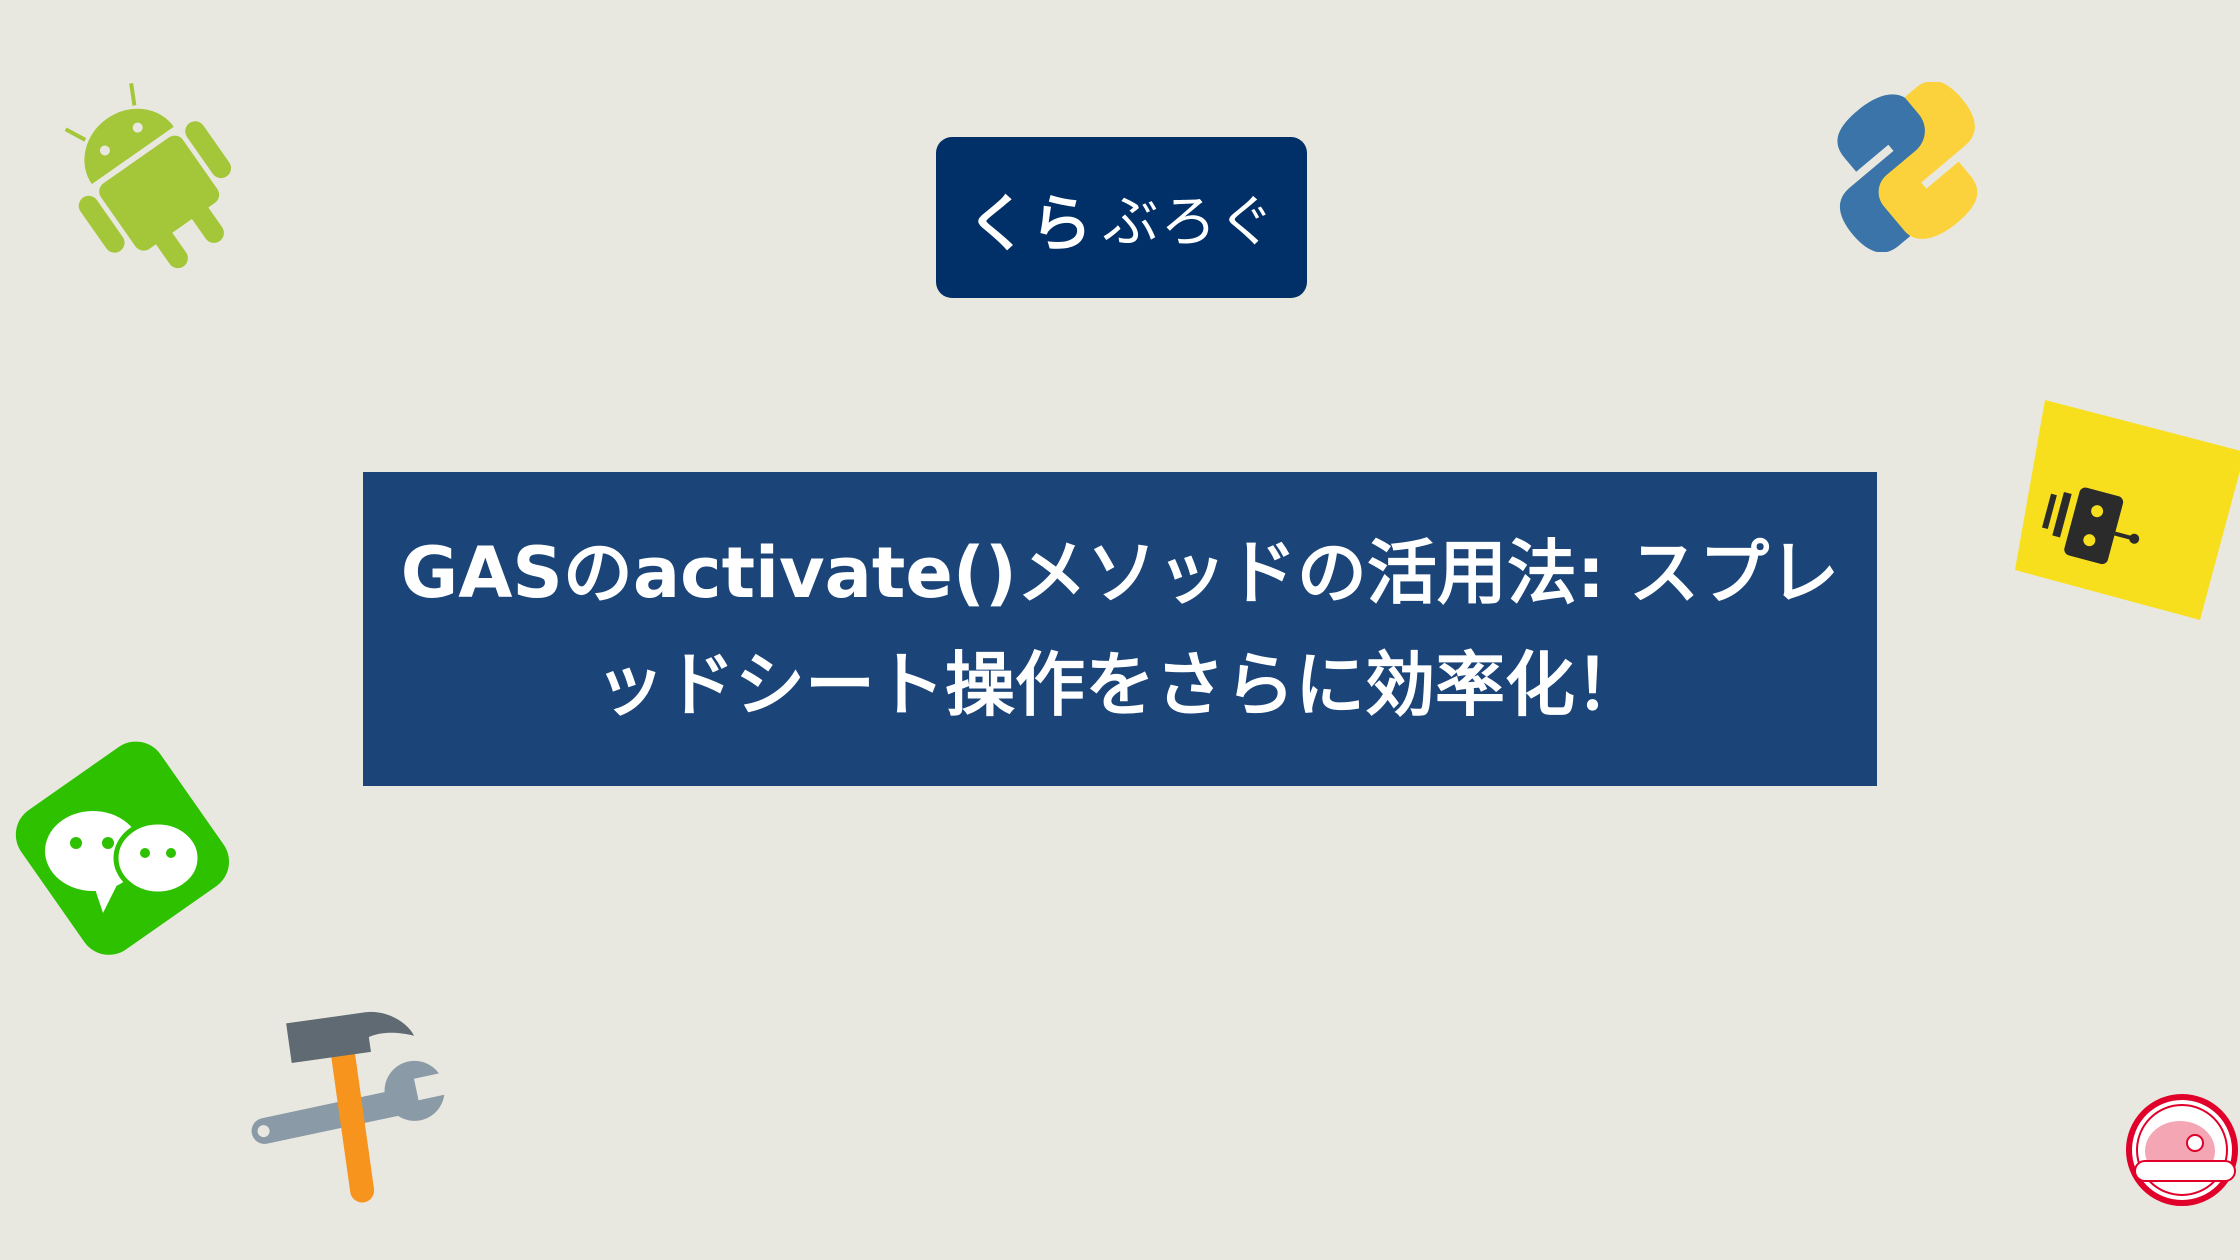 This screenshot has height=1260, width=2240. What do you see at coordinates (1189, 222) in the screenshot?
I see `logo-sub-text: ぶろぐ` at bounding box center [1189, 222].